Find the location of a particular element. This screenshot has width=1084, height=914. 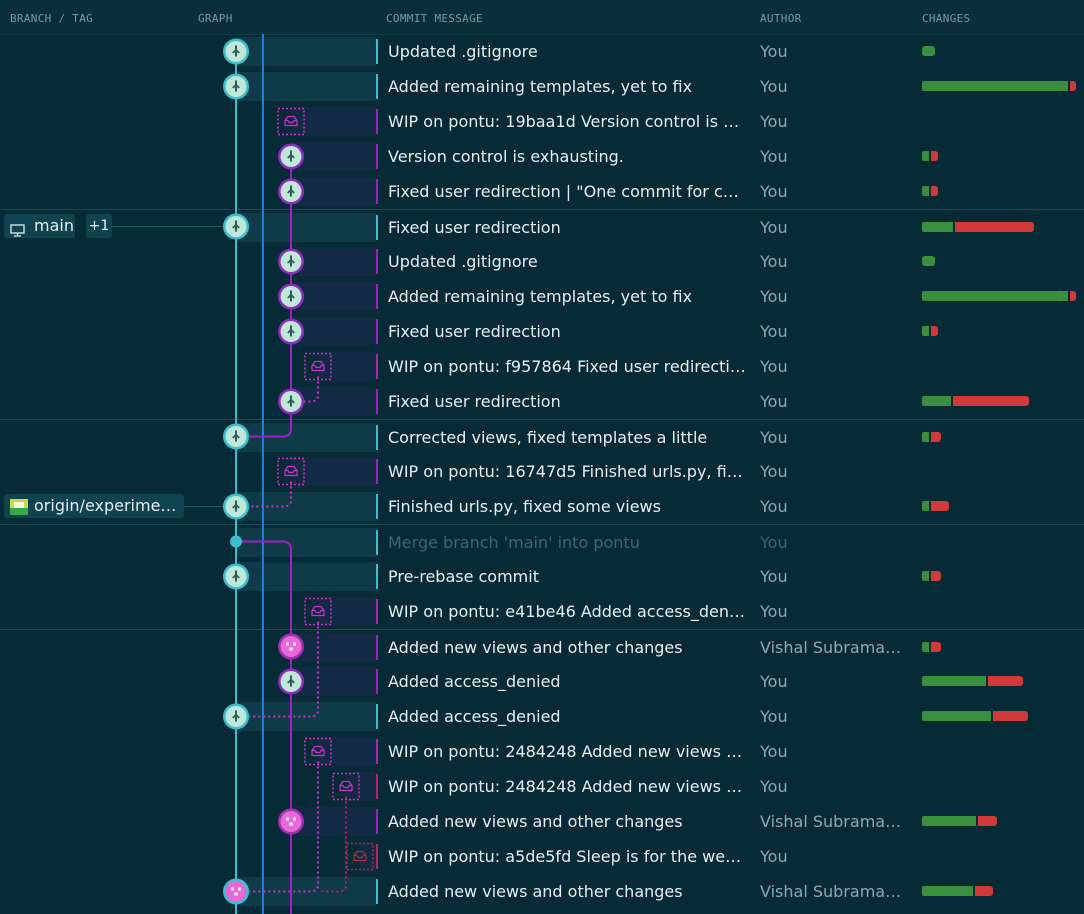

graph-canvas is located at coordinates (298, 474).